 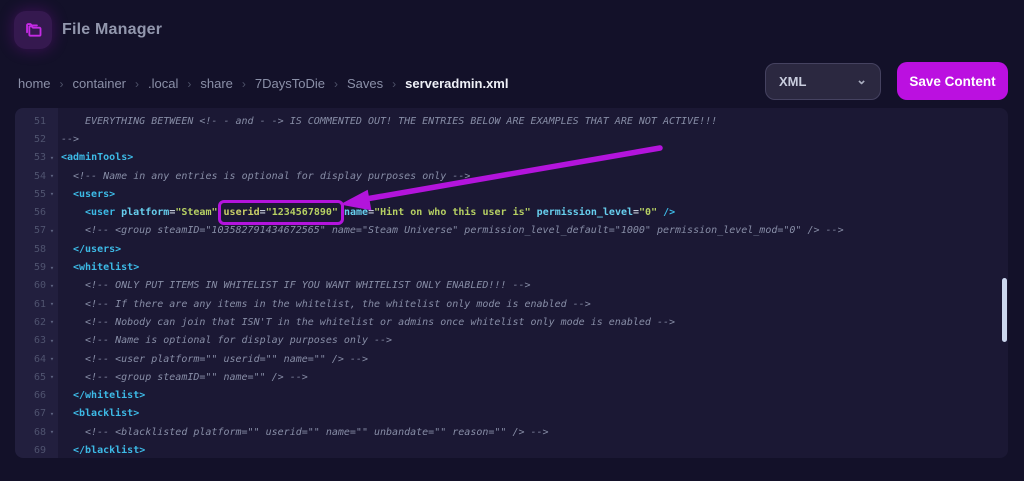 What do you see at coordinates (39, 231) in the screenshot?
I see `line-number: 57` at bounding box center [39, 231].